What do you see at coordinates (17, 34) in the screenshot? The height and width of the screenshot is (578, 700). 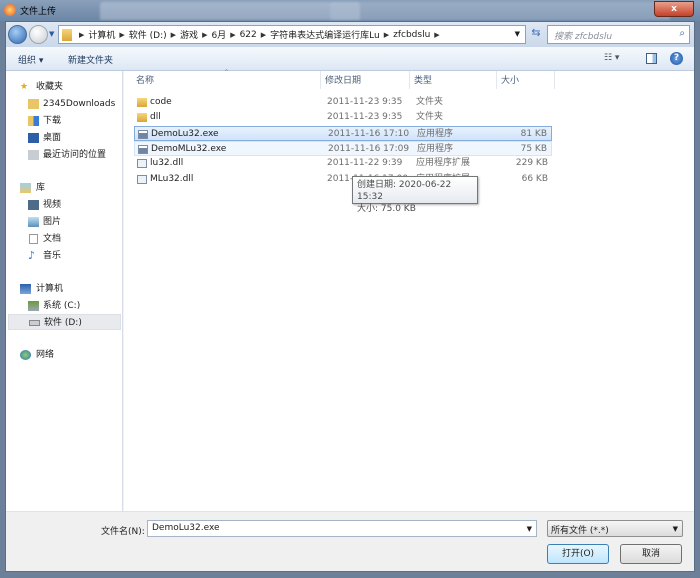 I see `back-button` at bounding box center [17, 34].